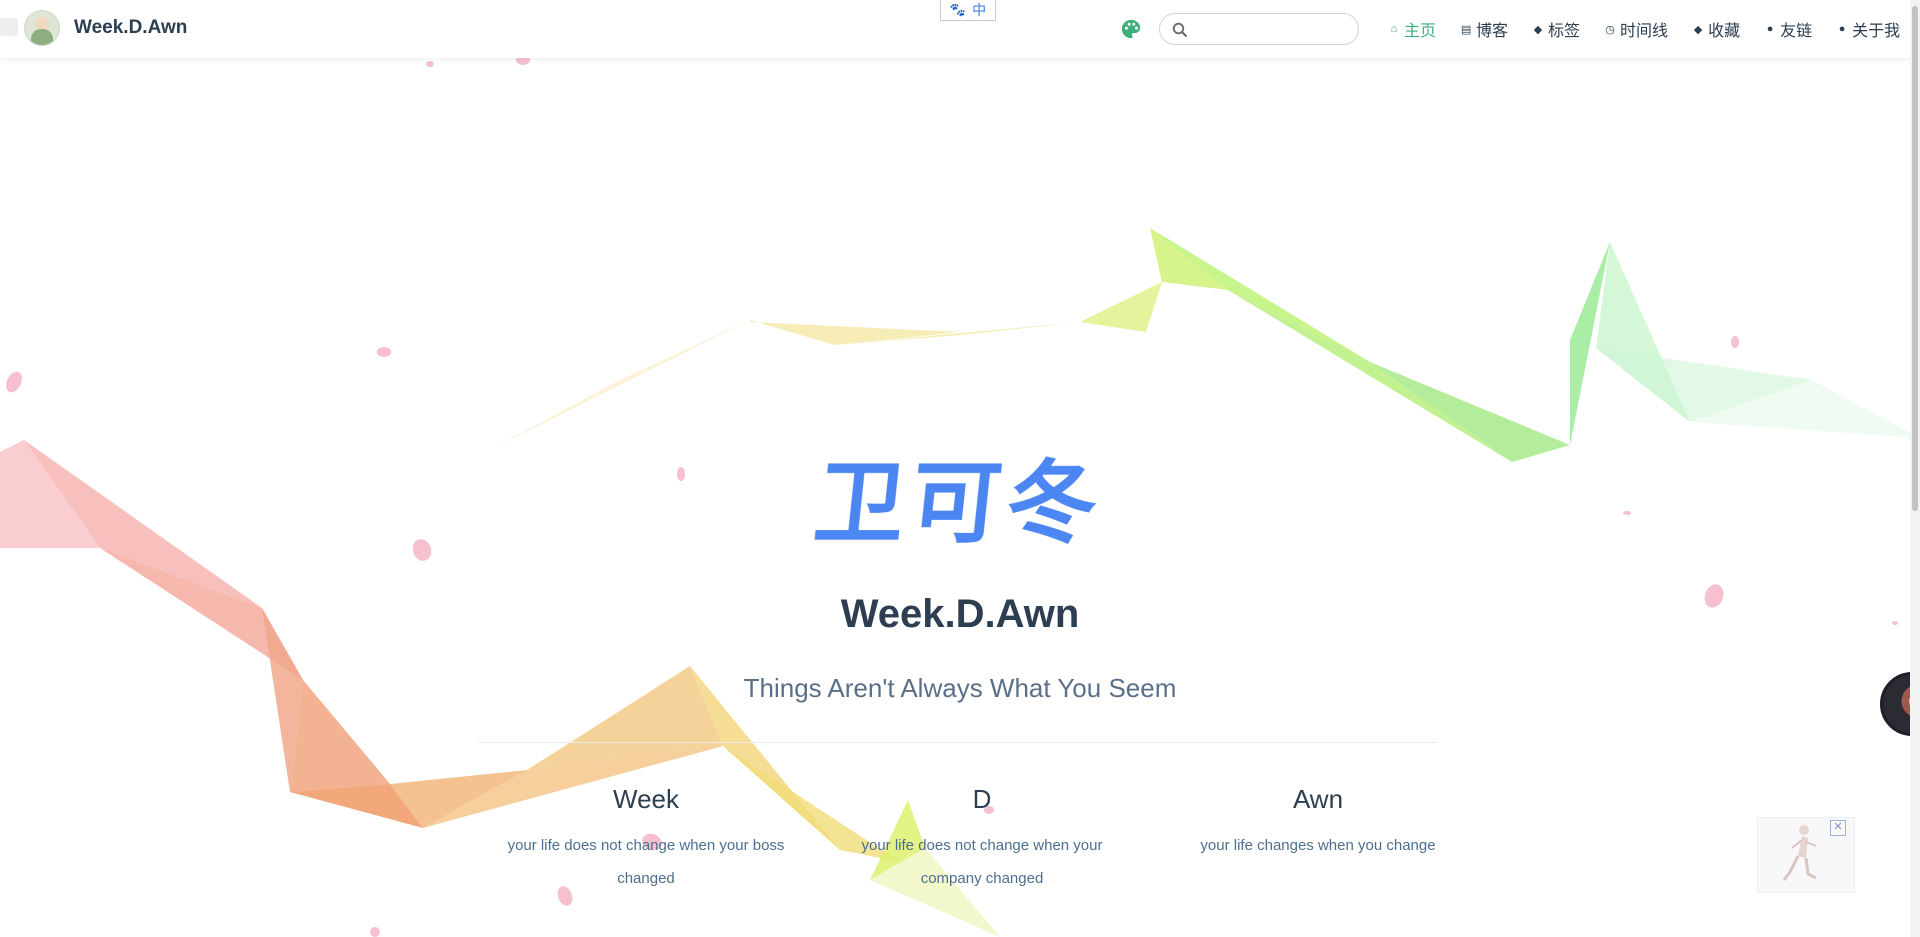  I want to click on nav-item-favorites: ◆ 收藏, so click(1716, 29).